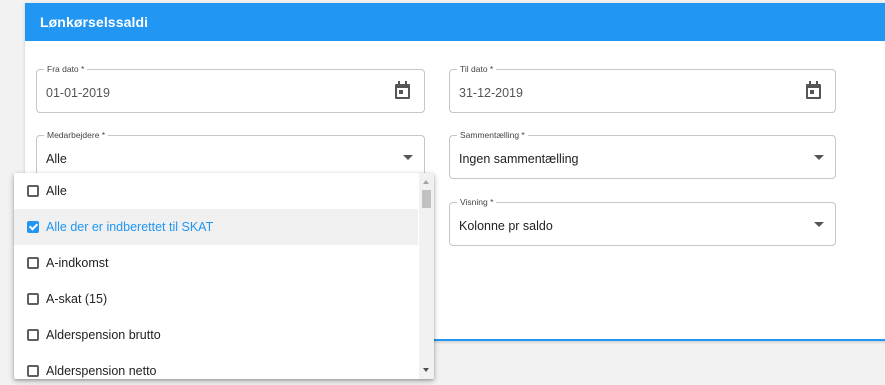 The width and height of the screenshot is (885, 385). What do you see at coordinates (492, 135) in the screenshot?
I see `summation-label: Sammentælling *` at bounding box center [492, 135].